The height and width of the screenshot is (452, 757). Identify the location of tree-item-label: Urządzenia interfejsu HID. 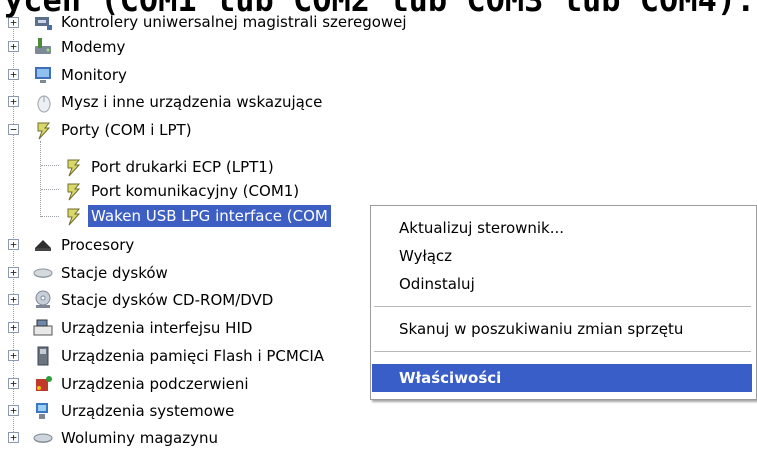
(157, 328).